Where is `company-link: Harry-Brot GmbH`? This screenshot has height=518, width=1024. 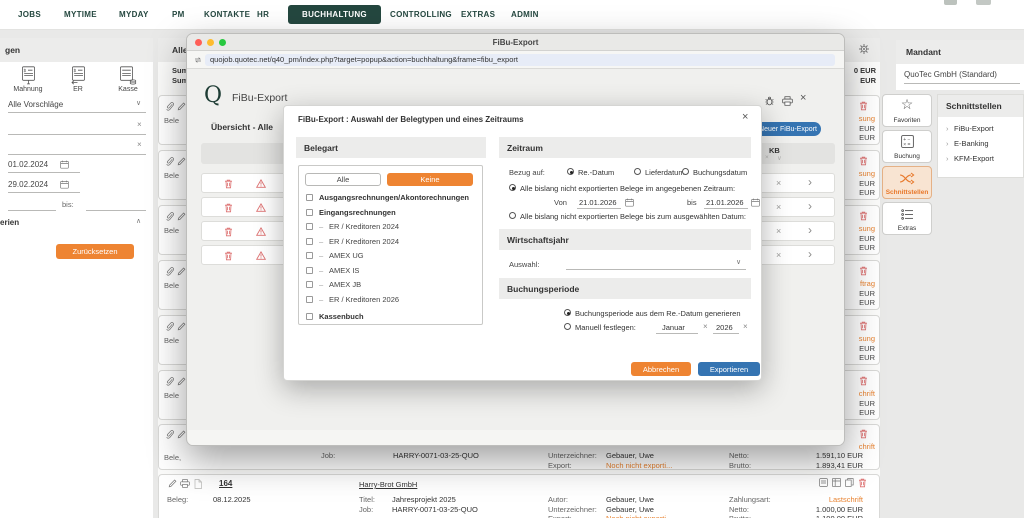 company-link: Harry-Brot GmbH is located at coordinates (388, 484).